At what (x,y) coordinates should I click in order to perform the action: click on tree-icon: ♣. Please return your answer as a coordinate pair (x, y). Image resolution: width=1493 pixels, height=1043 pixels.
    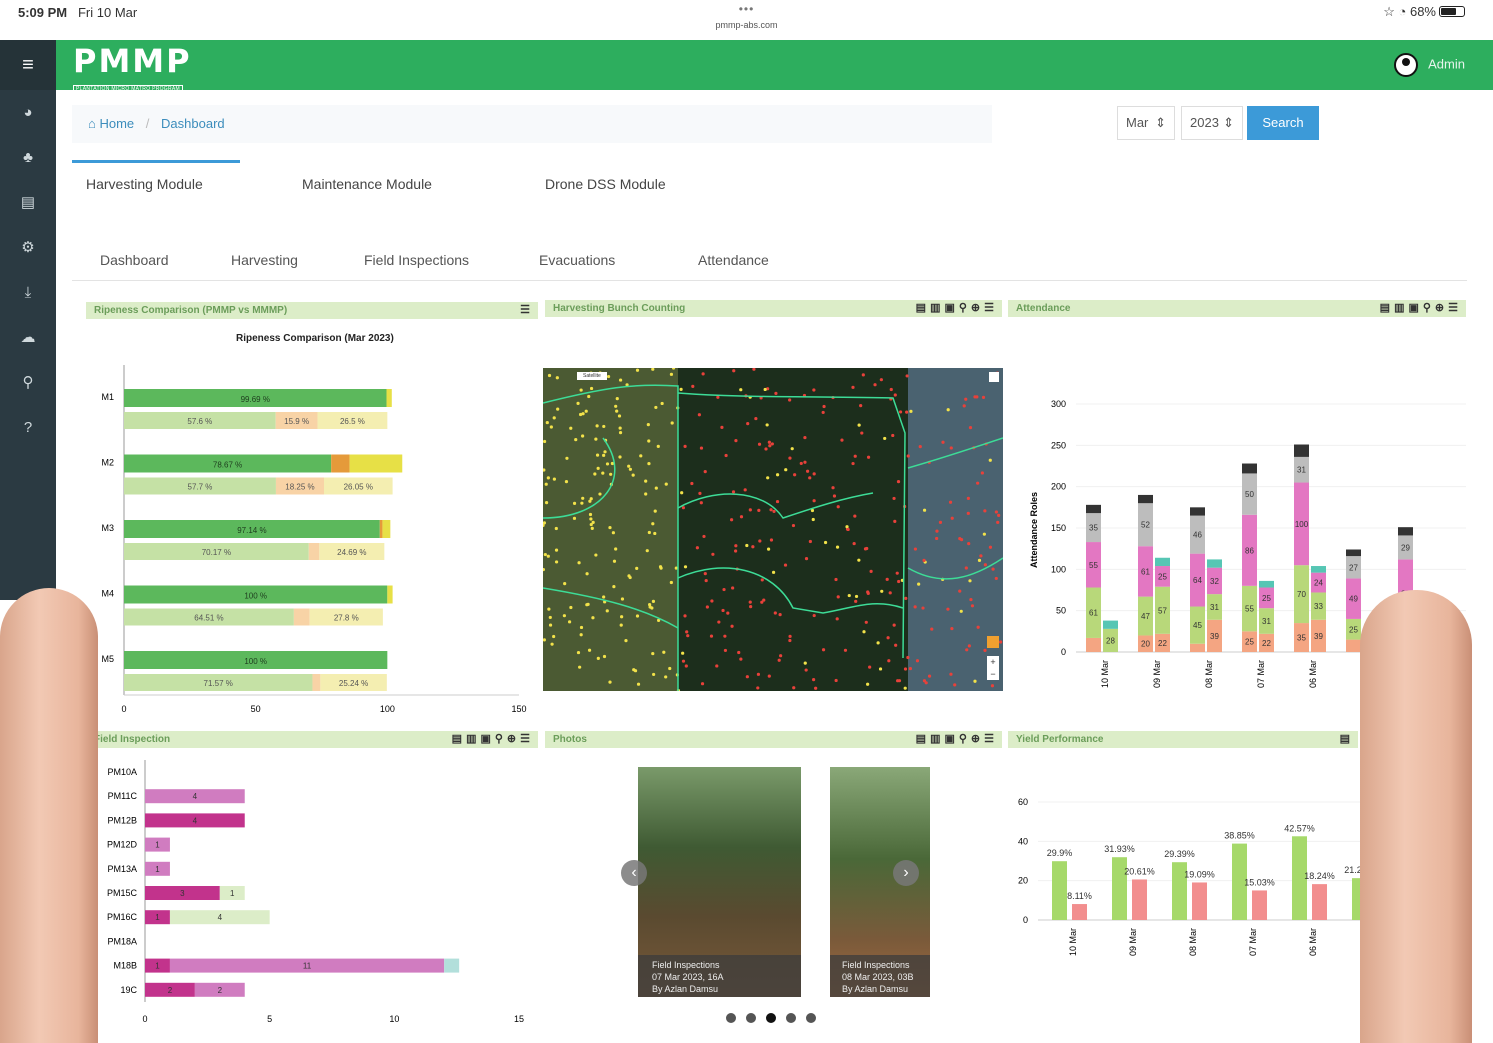
    Looking at the image, I should click on (28, 157).